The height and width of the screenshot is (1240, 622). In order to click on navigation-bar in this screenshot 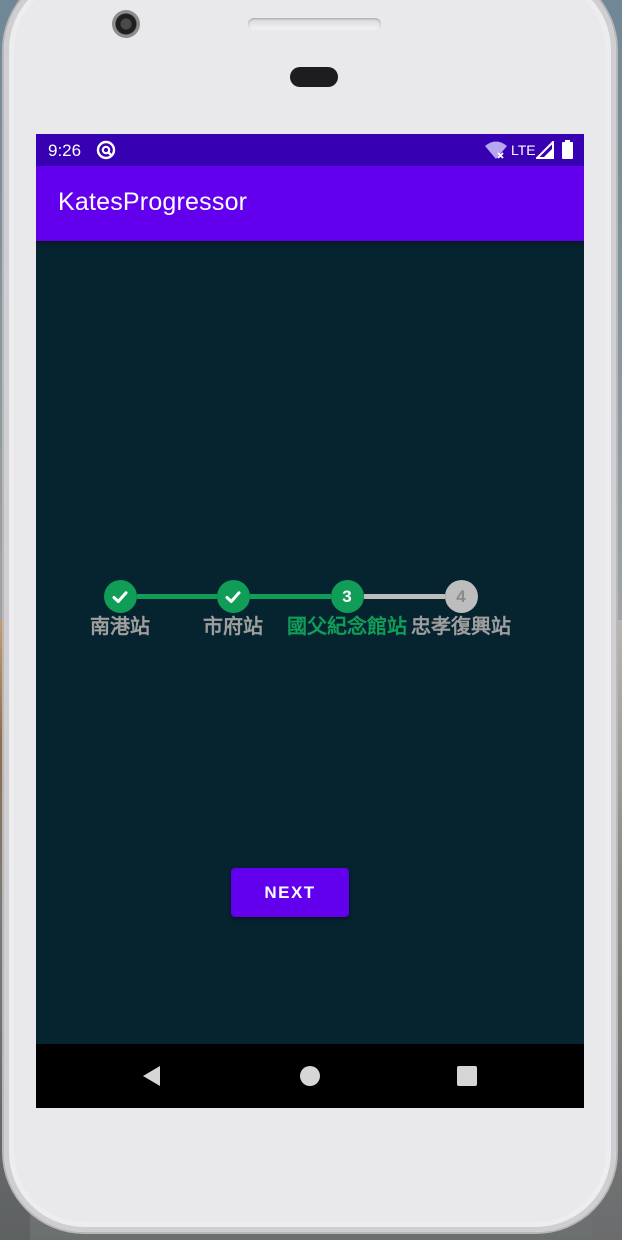, I will do `click(310, 1076)`.